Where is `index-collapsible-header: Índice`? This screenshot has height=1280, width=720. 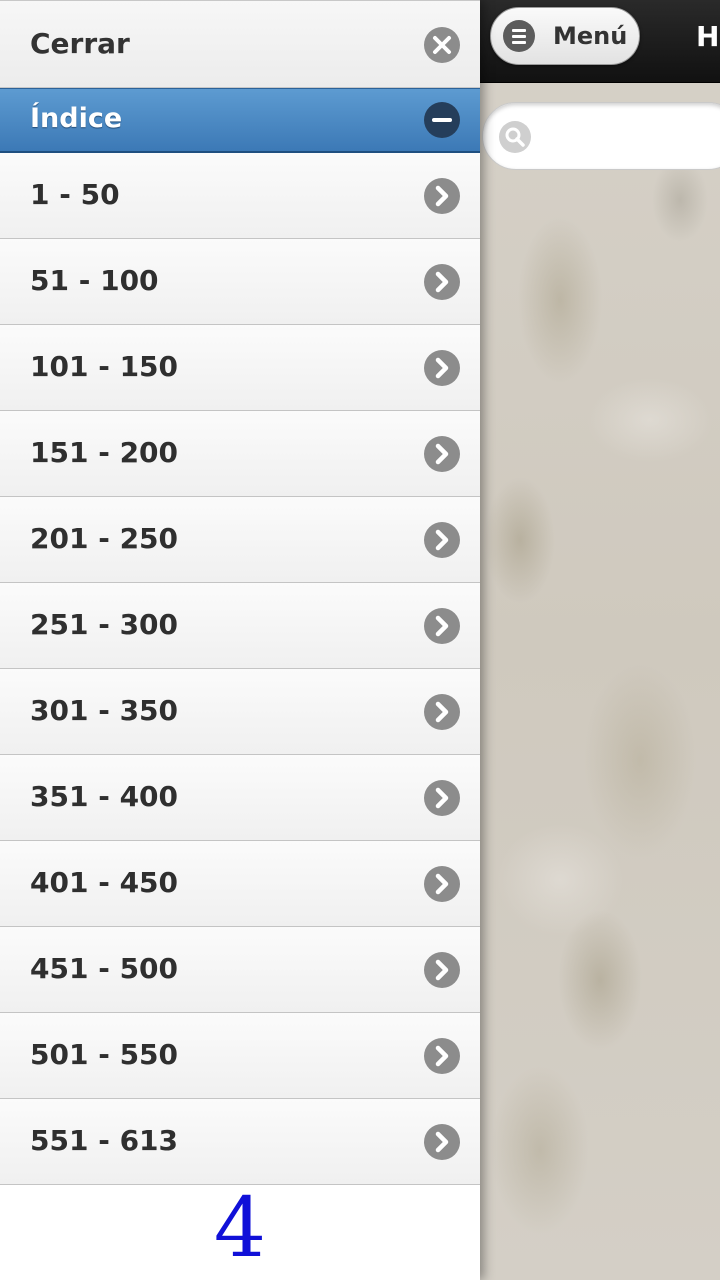
index-collapsible-header: Índice is located at coordinates (240, 120).